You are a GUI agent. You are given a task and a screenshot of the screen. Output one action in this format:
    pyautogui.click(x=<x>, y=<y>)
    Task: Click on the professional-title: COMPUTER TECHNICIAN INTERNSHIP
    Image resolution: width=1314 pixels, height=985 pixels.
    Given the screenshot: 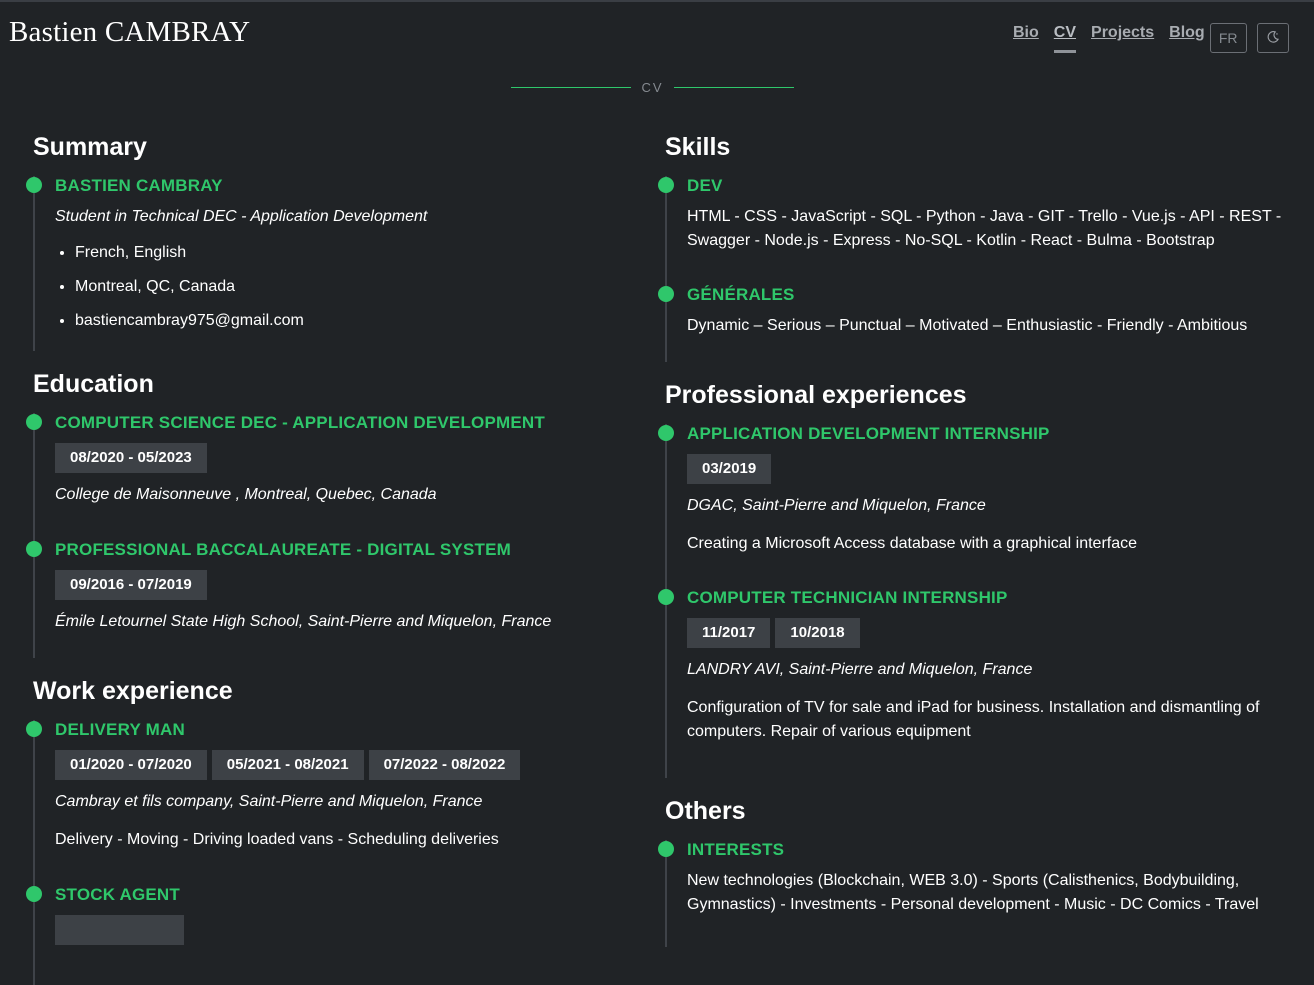 What is the action you would take?
    pyautogui.click(x=847, y=597)
    